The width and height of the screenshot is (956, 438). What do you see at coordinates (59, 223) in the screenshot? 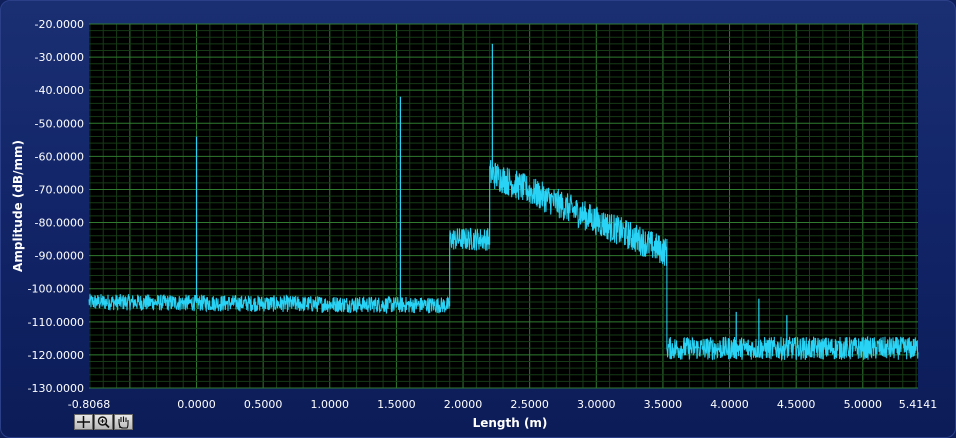
I see `y-tick-label: -80.0000` at bounding box center [59, 223].